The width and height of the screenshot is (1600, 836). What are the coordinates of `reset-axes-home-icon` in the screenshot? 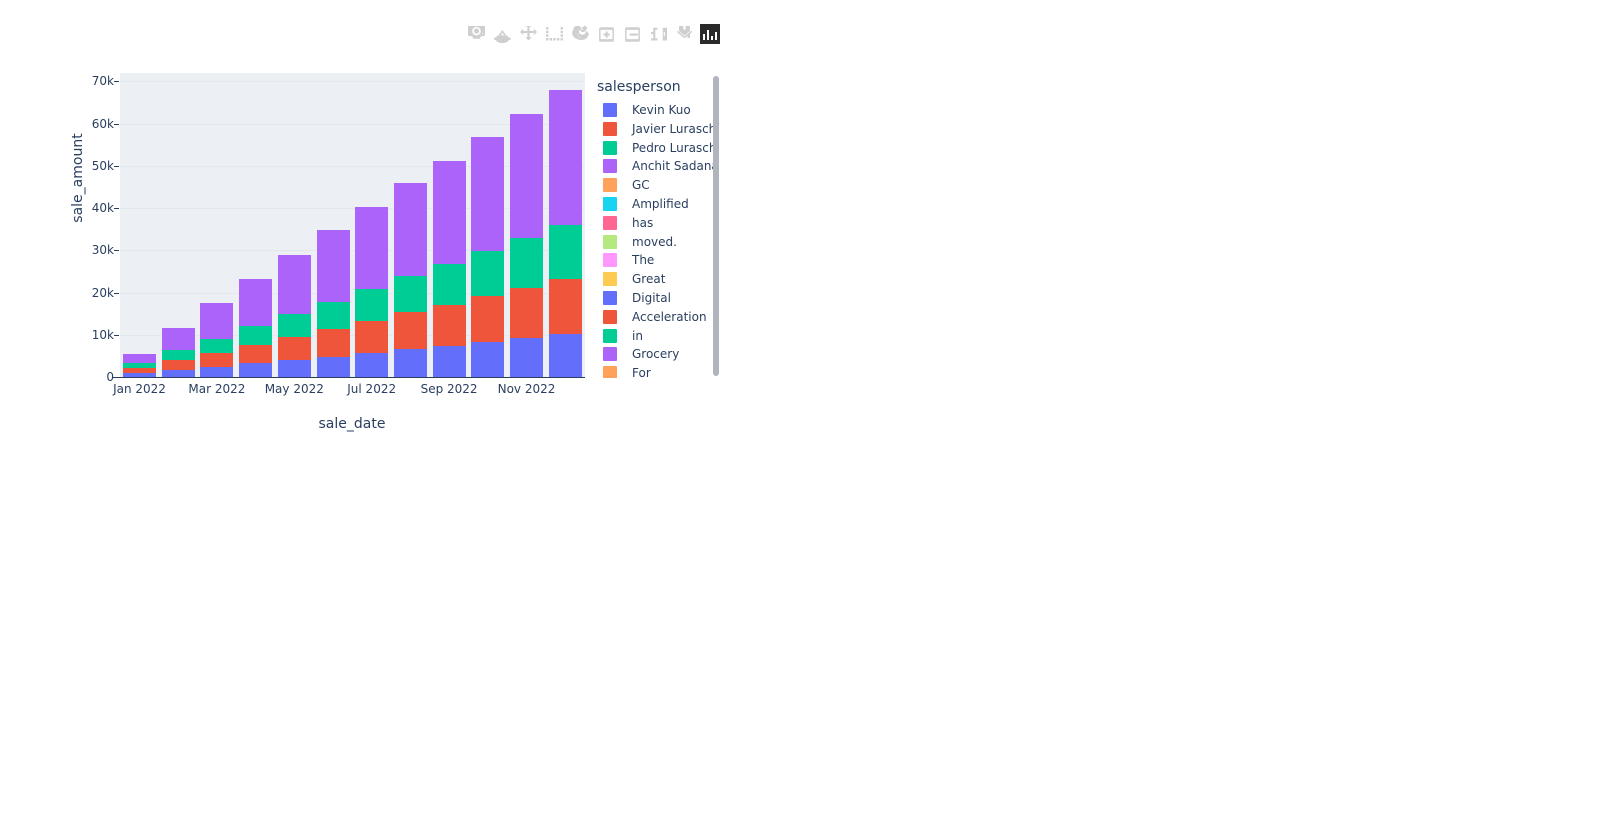 It's located at (684, 34).